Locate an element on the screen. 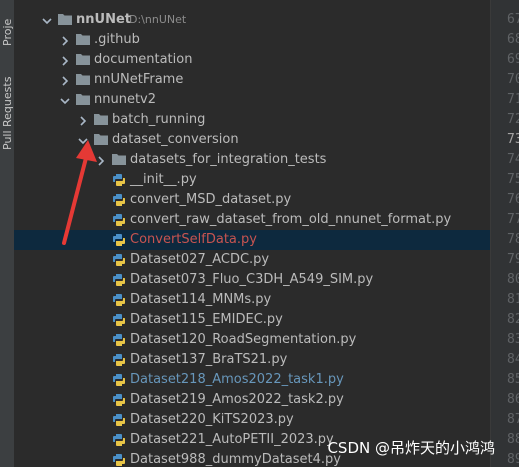 This screenshot has height=467, width=519. annotation-arrow is located at coordinates (79, 192).